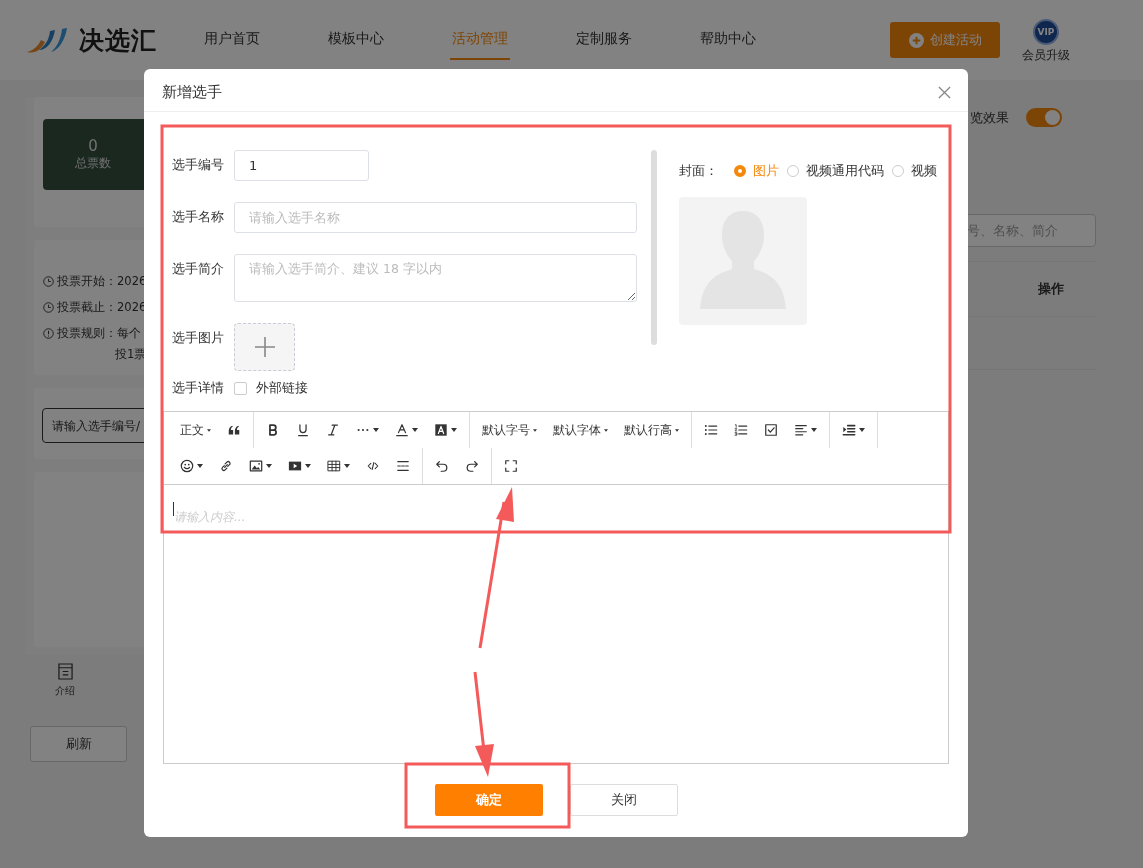 The width and height of the screenshot is (1143, 868). What do you see at coordinates (698, 171) in the screenshot?
I see `cover-label: 封面：` at bounding box center [698, 171].